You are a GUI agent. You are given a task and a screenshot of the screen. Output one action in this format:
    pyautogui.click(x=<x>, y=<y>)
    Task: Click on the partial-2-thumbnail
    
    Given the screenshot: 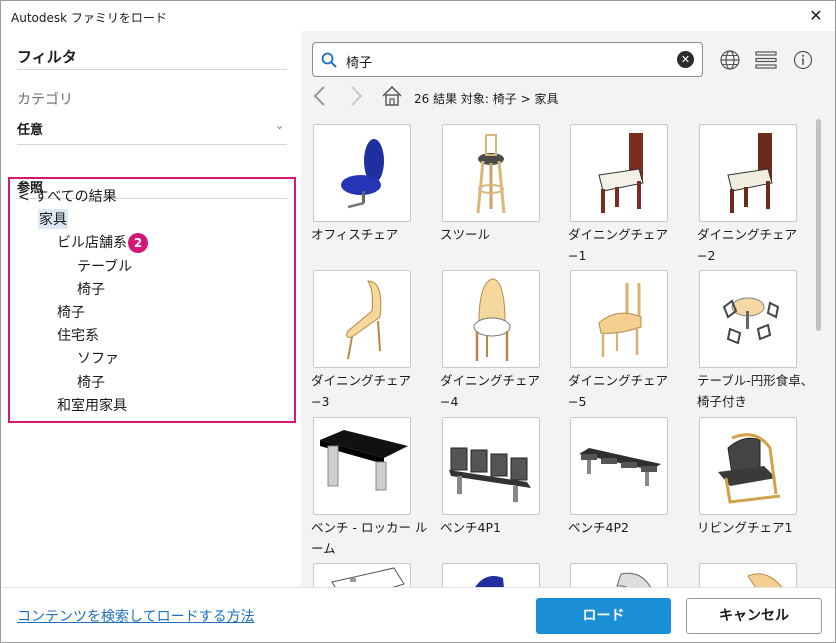 What is the action you would take?
    pyautogui.click(x=491, y=575)
    